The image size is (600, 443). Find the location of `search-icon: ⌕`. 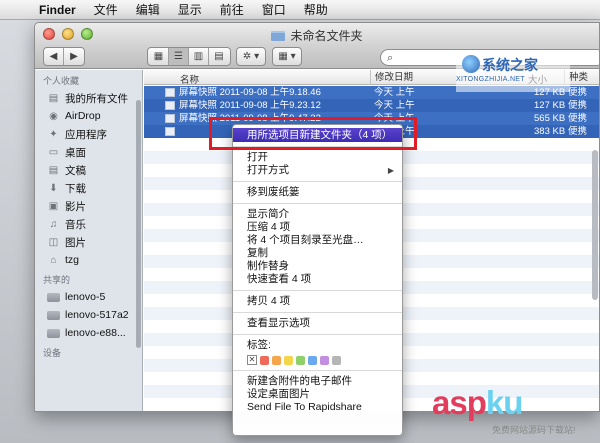

search-icon: ⌕ is located at coordinates (390, 58).